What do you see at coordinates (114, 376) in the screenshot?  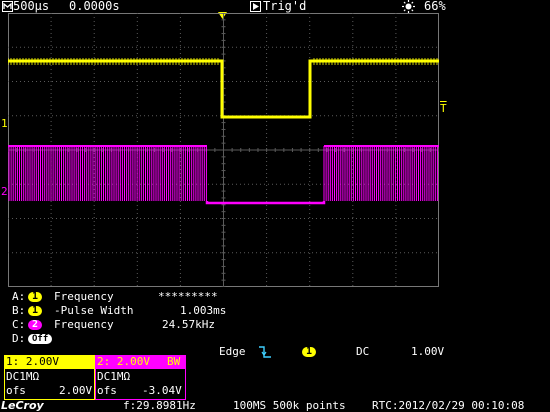 I see `ch2-coupling: DC1MΩ` at bounding box center [114, 376].